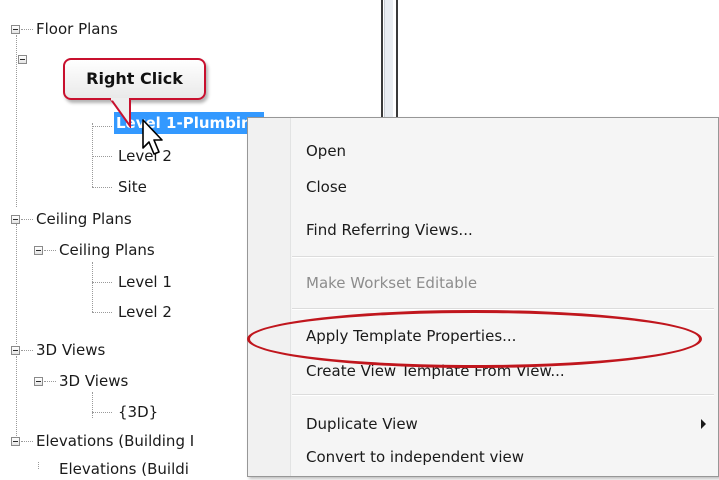 This screenshot has height=480, width=719. I want to click on menu-item-make-workset-editable: Make Workset Editable, so click(392, 283).